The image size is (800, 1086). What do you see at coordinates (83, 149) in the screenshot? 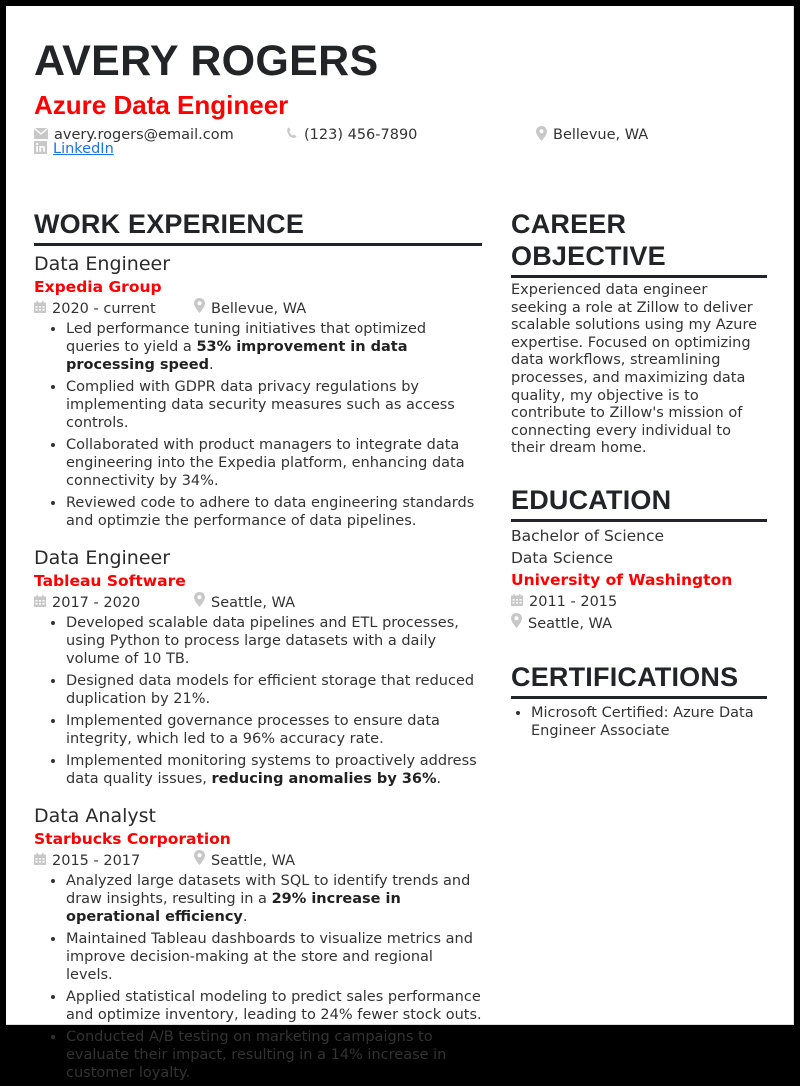
I see `linkedin-link: LinkedIn` at bounding box center [83, 149].